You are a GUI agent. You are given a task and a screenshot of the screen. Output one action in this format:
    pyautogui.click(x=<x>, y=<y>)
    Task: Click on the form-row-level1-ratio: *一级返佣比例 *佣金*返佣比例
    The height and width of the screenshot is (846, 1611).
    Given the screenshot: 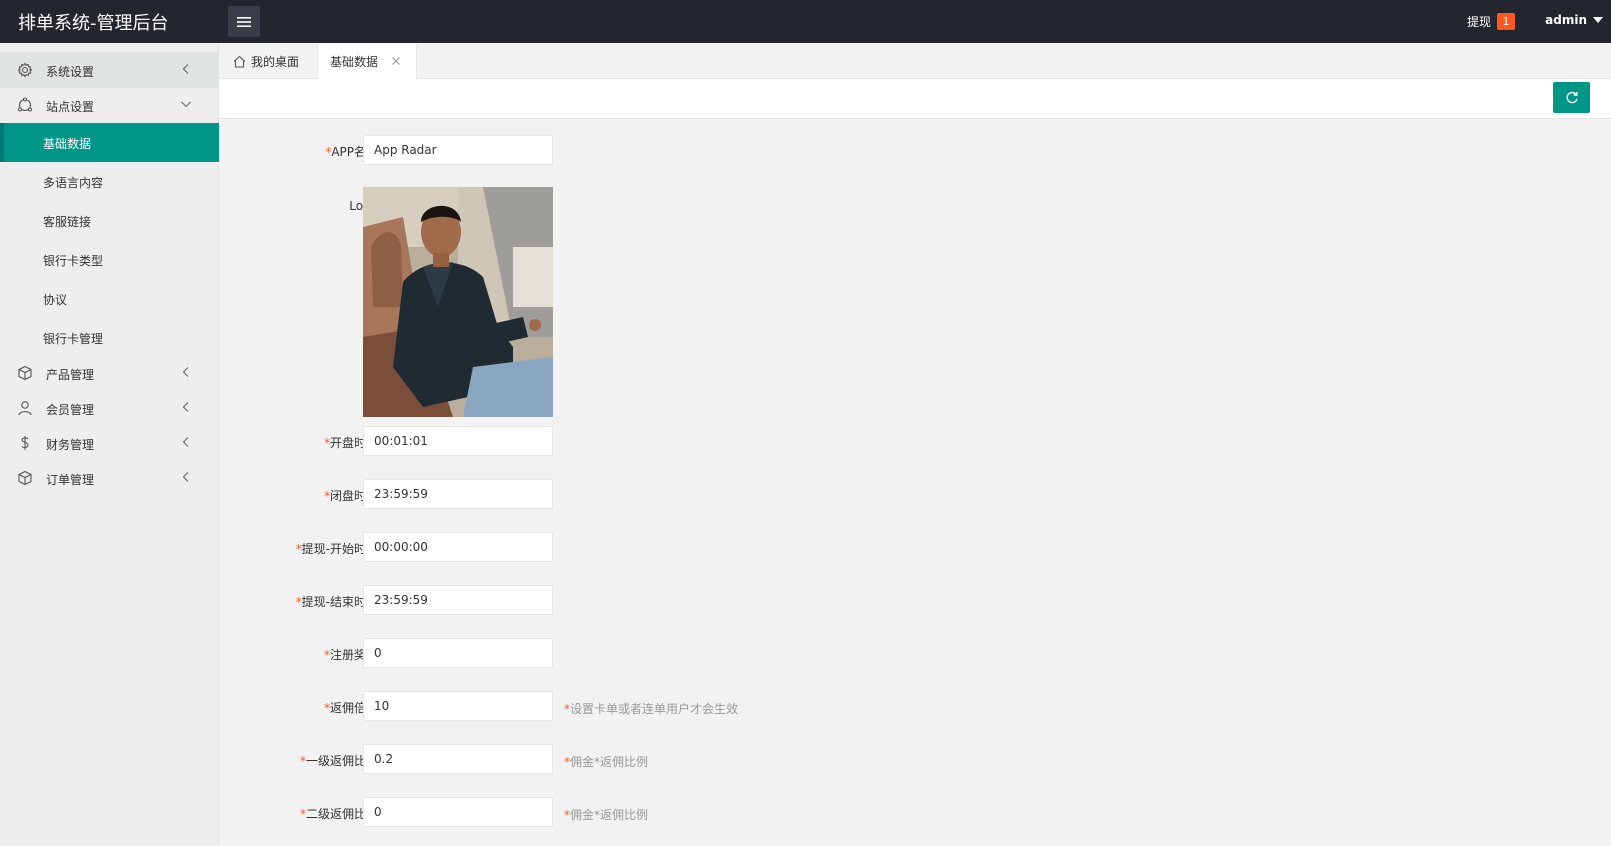 What is the action you would take?
    pyautogui.click(x=619, y=759)
    